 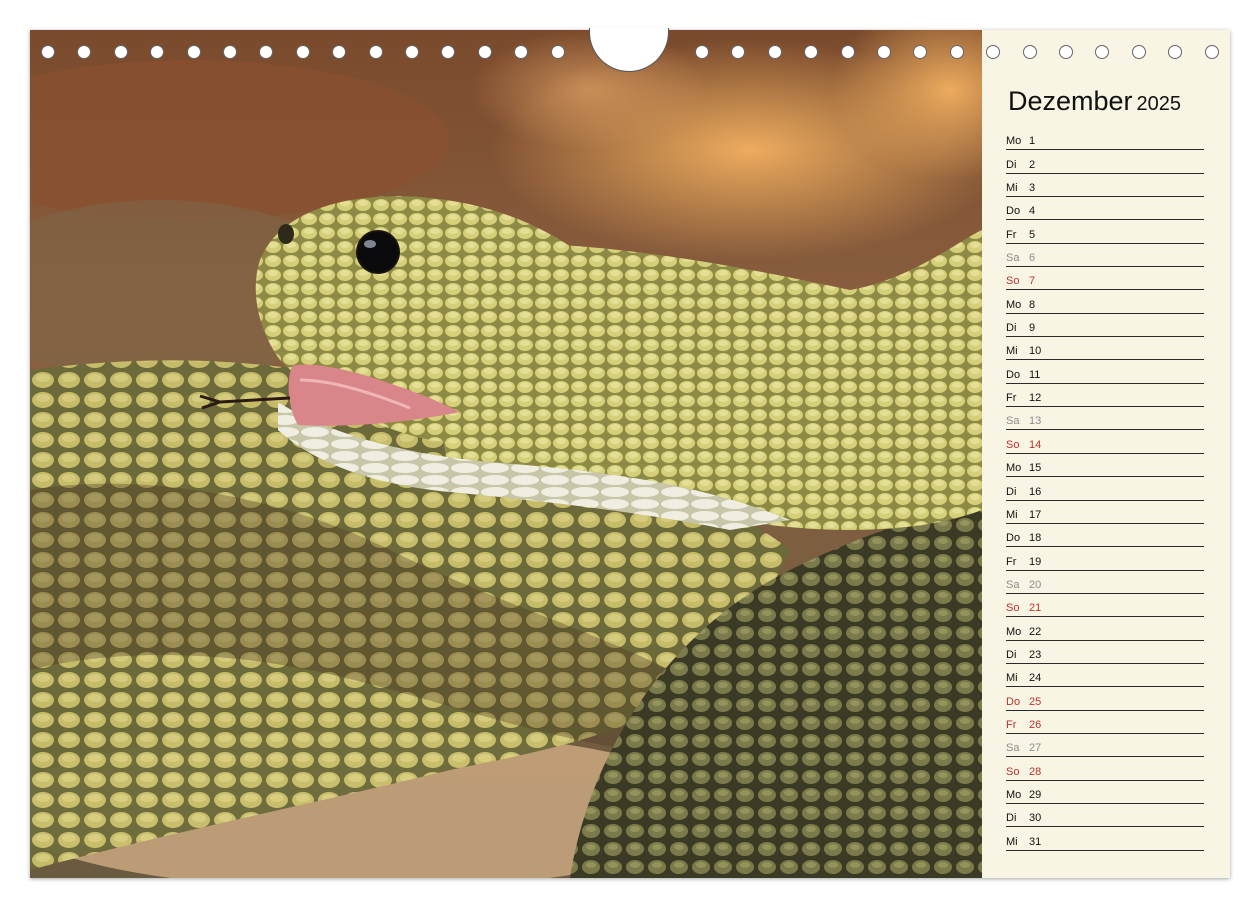 What do you see at coordinates (1035, 491) in the screenshot?
I see `day-number: 16` at bounding box center [1035, 491].